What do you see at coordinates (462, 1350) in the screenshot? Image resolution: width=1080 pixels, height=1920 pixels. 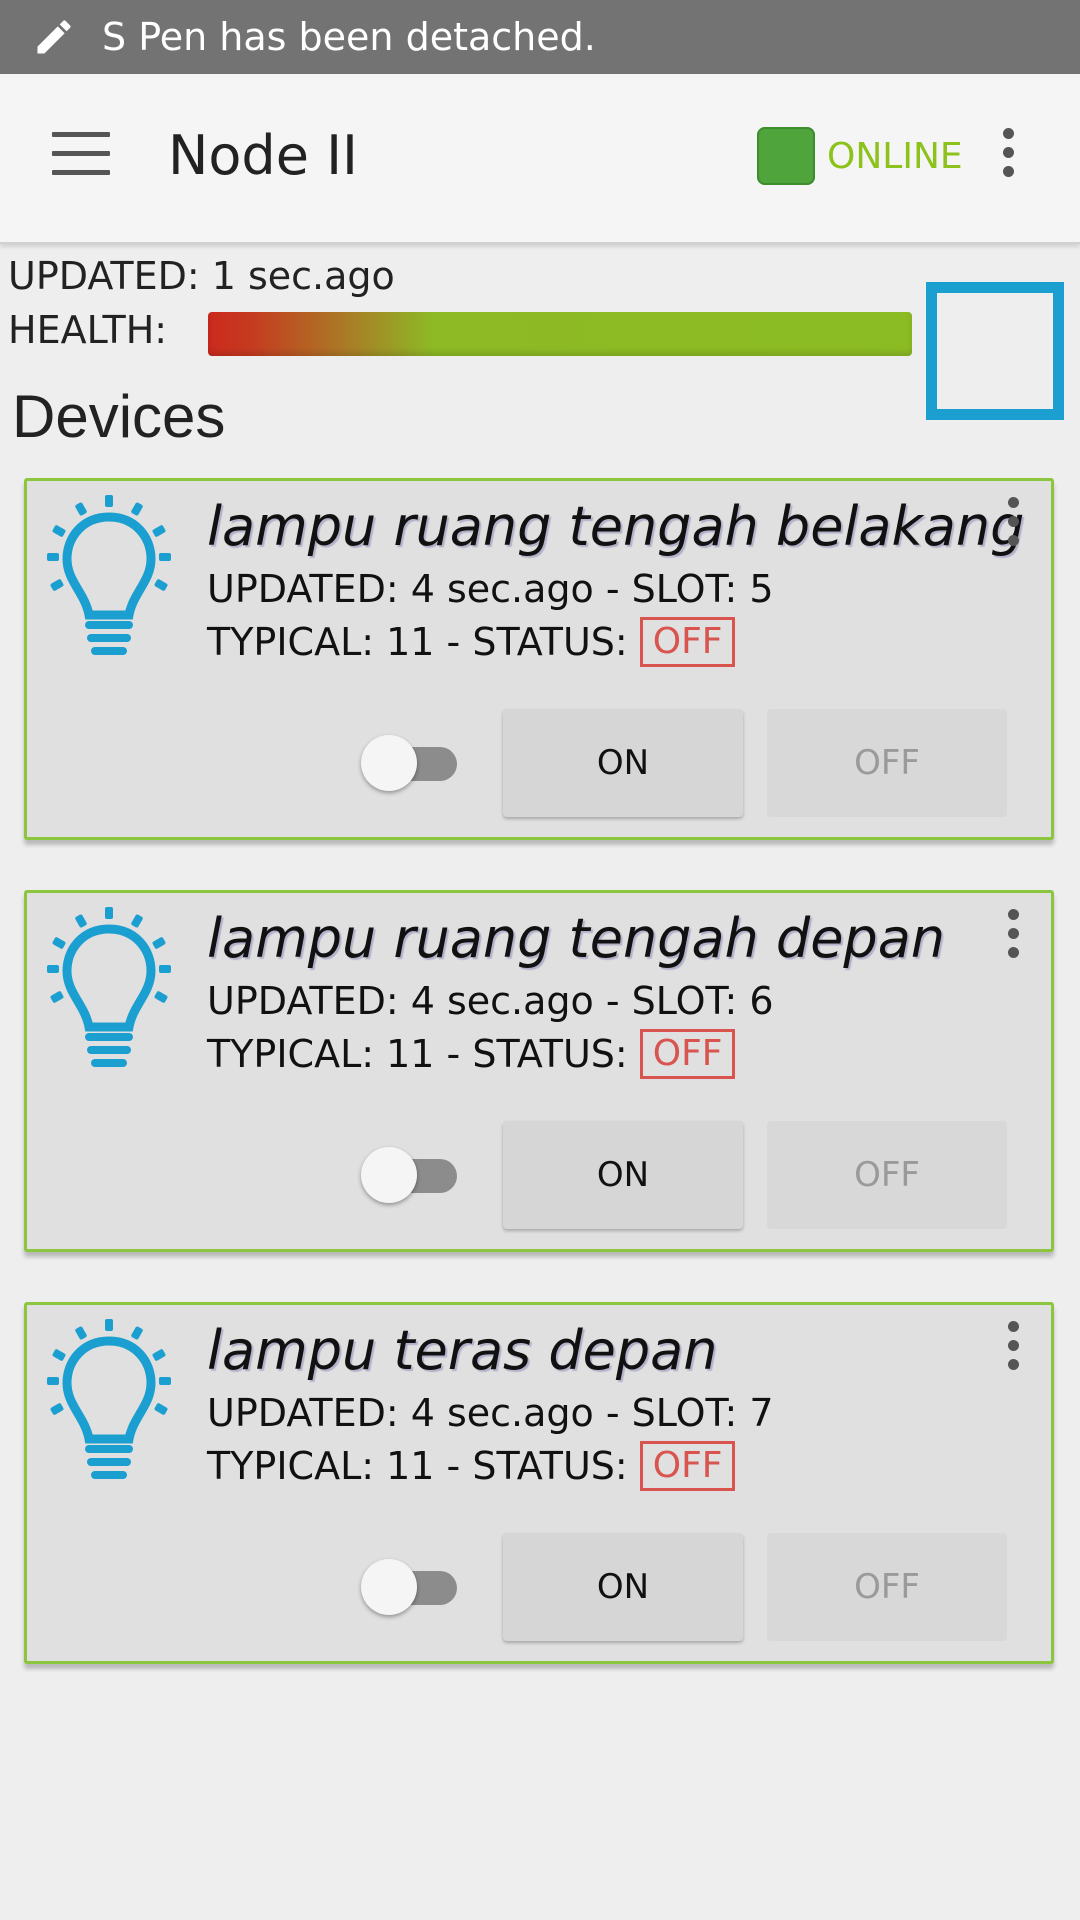 I see `device-name: lampu teras depan` at bounding box center [462, 1350].